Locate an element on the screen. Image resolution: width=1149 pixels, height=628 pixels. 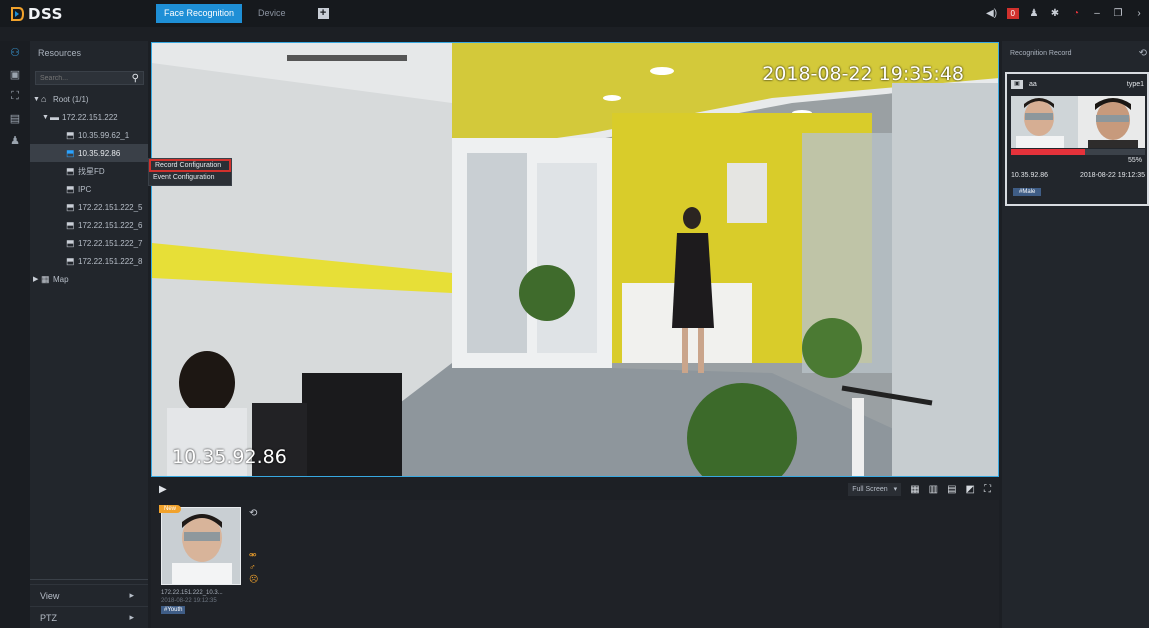
tree-node-camera: ⬒ IPC is located at coordinates (89, 189).